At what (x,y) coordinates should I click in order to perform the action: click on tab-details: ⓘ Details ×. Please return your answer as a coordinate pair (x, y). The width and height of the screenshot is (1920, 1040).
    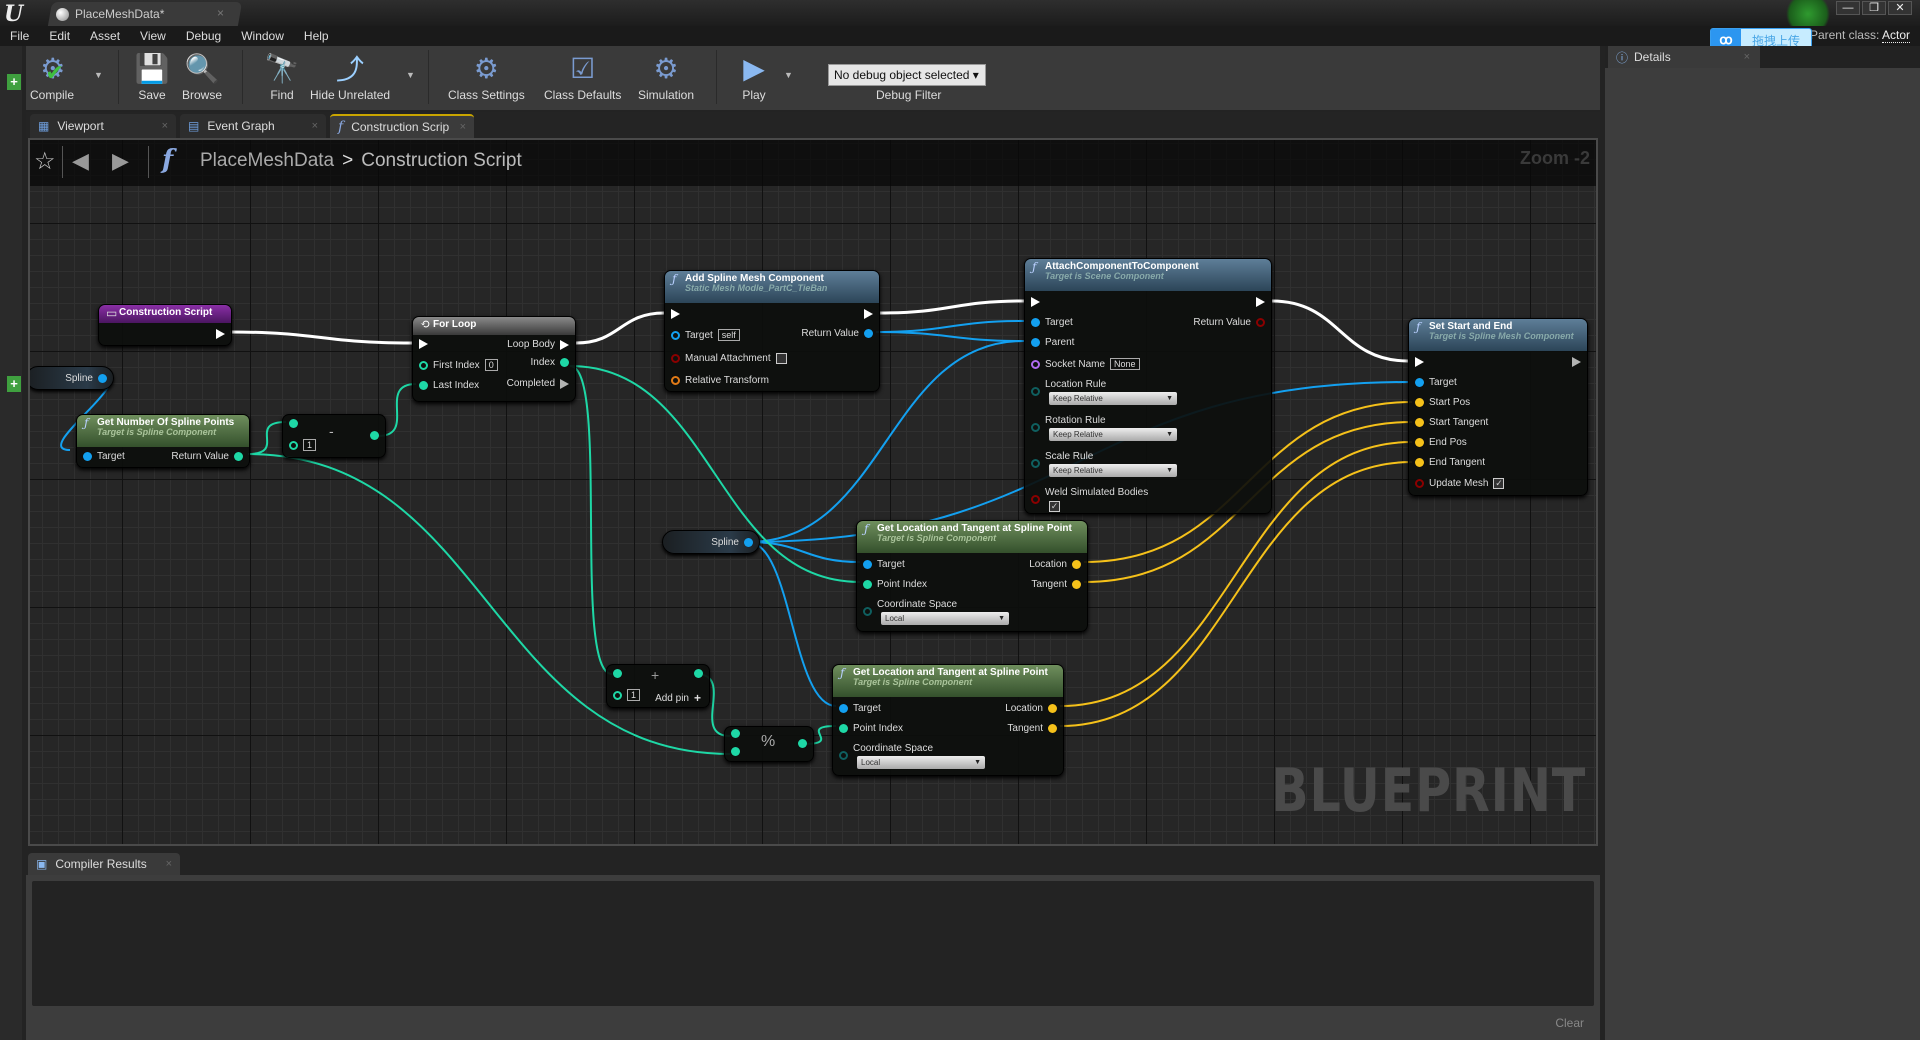
    Looking at the image, I should click on (1684, 57).